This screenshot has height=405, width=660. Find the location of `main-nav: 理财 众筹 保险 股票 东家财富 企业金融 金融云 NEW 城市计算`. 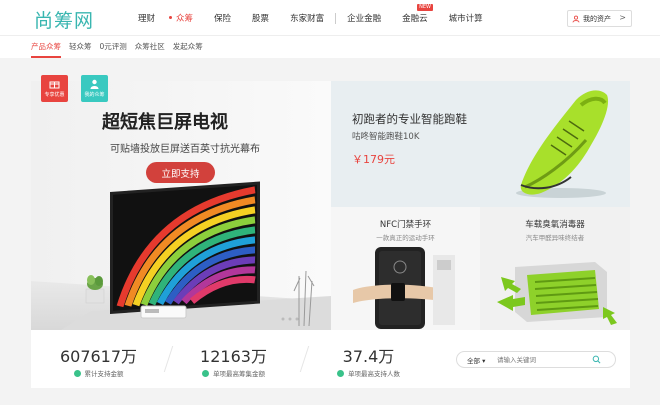

main-nav: 理财 众筹 保险 股票 东家财富 企业金融 金融云 NEW 城市计算 is located at coordinates (321, 18).